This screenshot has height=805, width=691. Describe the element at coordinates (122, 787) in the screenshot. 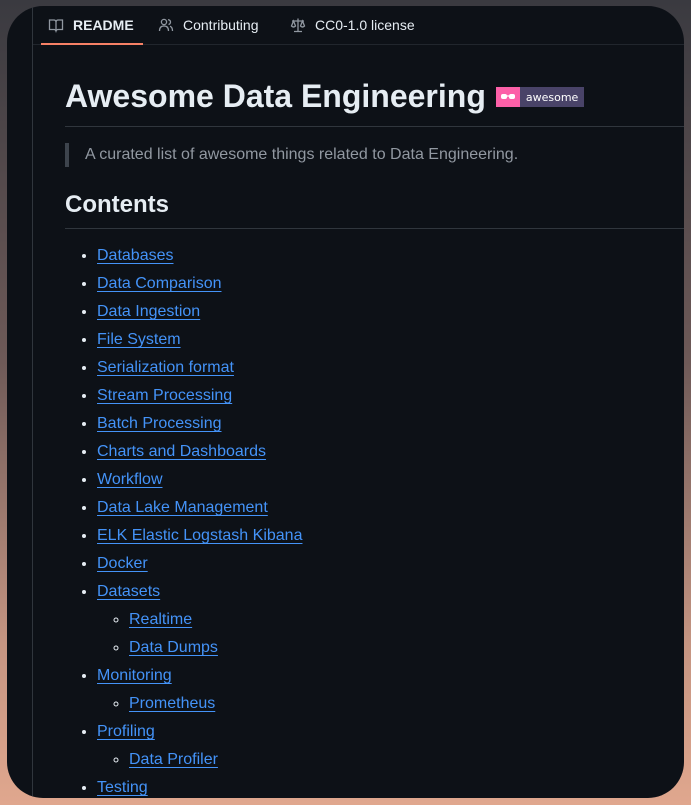

I see `toc-link: Testing` at that location.